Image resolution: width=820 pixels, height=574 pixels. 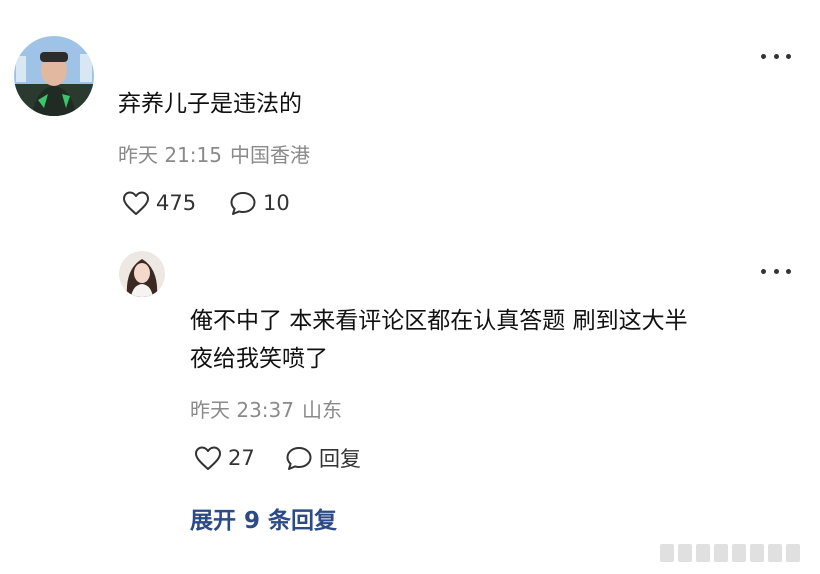 I want to click on commenter-avatar, so click(x=54, y=76).